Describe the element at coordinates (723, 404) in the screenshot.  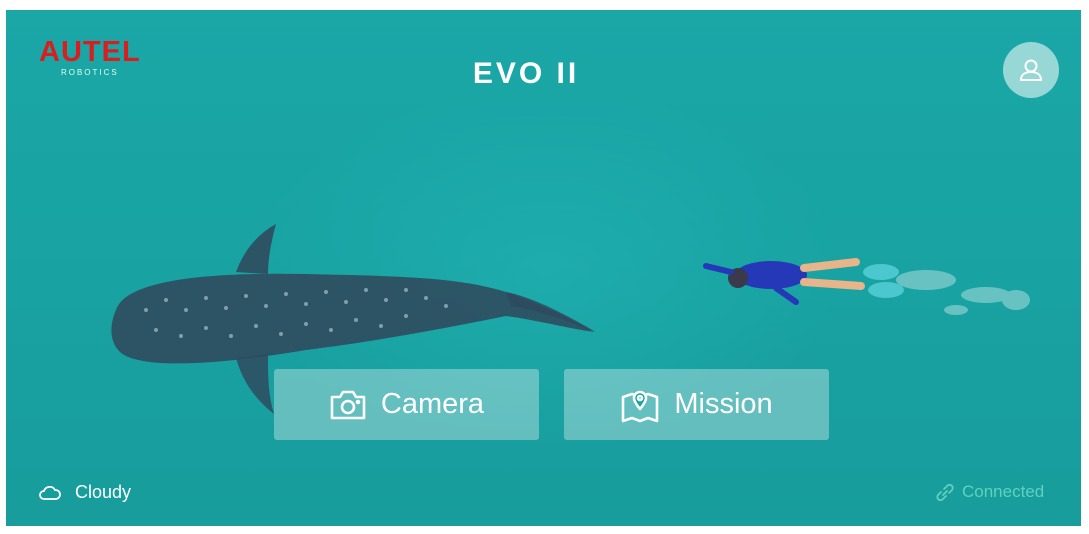
I see `mission-button-label: Mission` at that location.